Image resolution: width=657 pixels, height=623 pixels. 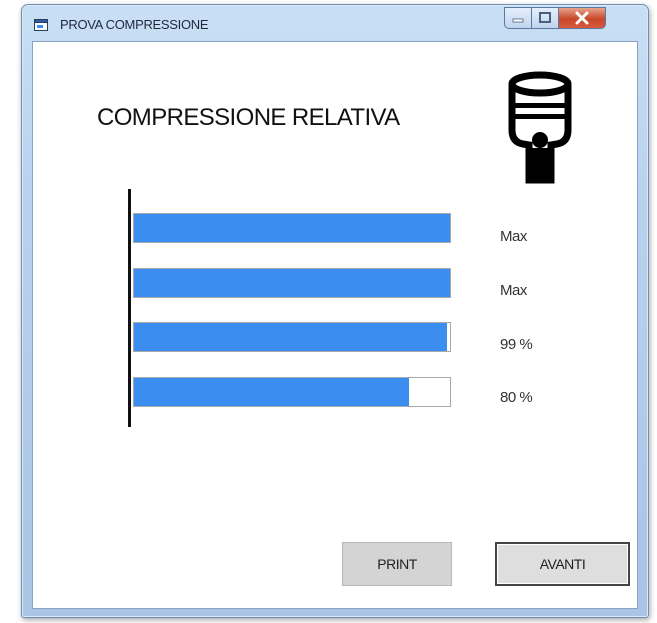 What do you see at coordinates (516, 344) in the screenshot?
I see `bar-3-value: 99 %` at bounding box center [516, 344].